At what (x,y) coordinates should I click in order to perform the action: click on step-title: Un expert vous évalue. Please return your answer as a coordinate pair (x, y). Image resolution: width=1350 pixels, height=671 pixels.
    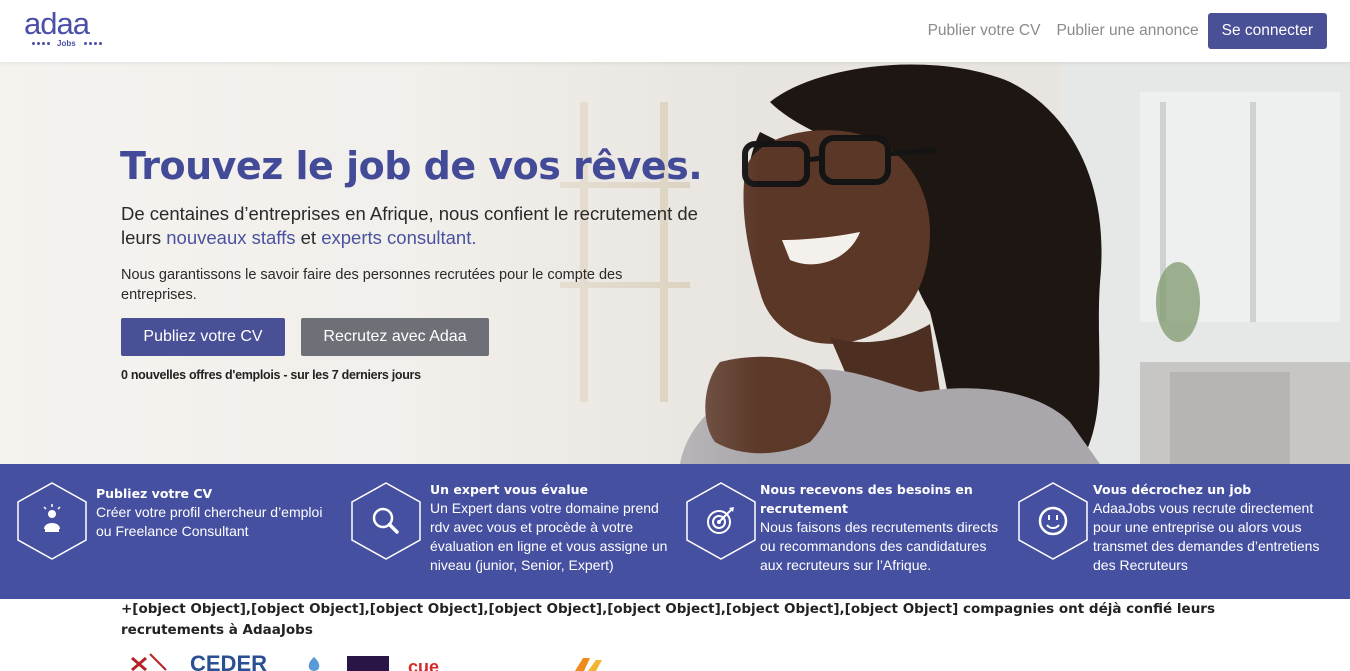
    Looking at the image, I should click on (509, 489).